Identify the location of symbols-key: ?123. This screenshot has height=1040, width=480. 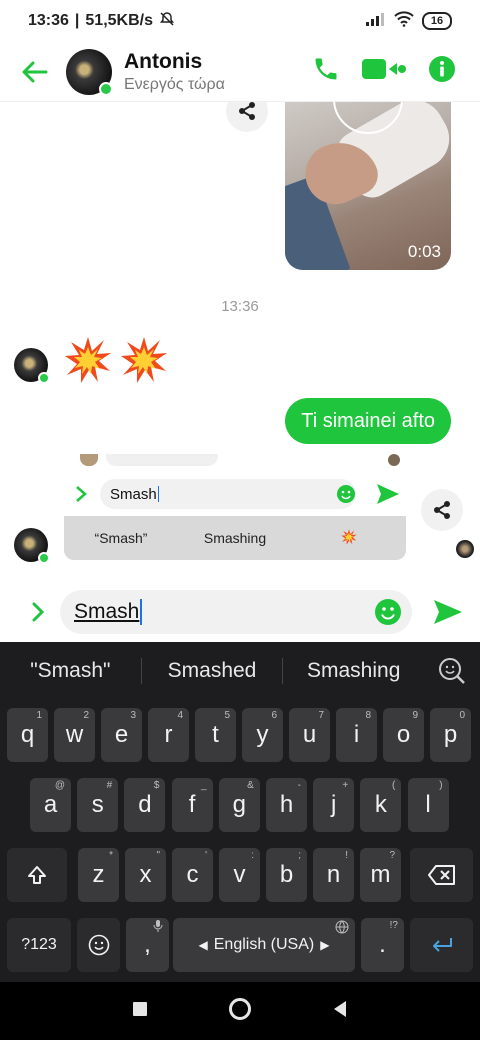
(39, 945).